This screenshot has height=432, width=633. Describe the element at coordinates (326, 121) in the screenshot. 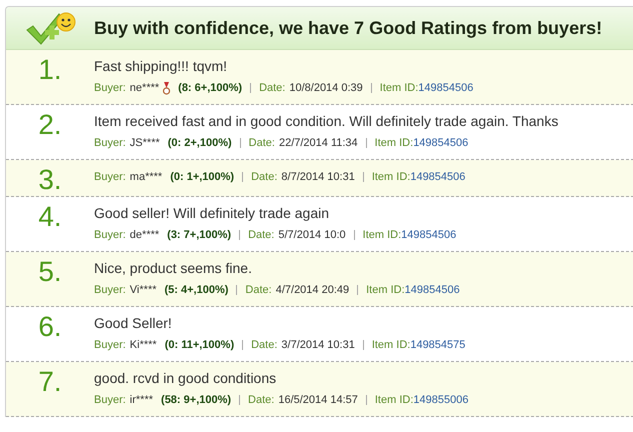

I see `rating-comment: Item received fast and in good condition. Will definitely trade again. Thanks` at that location.